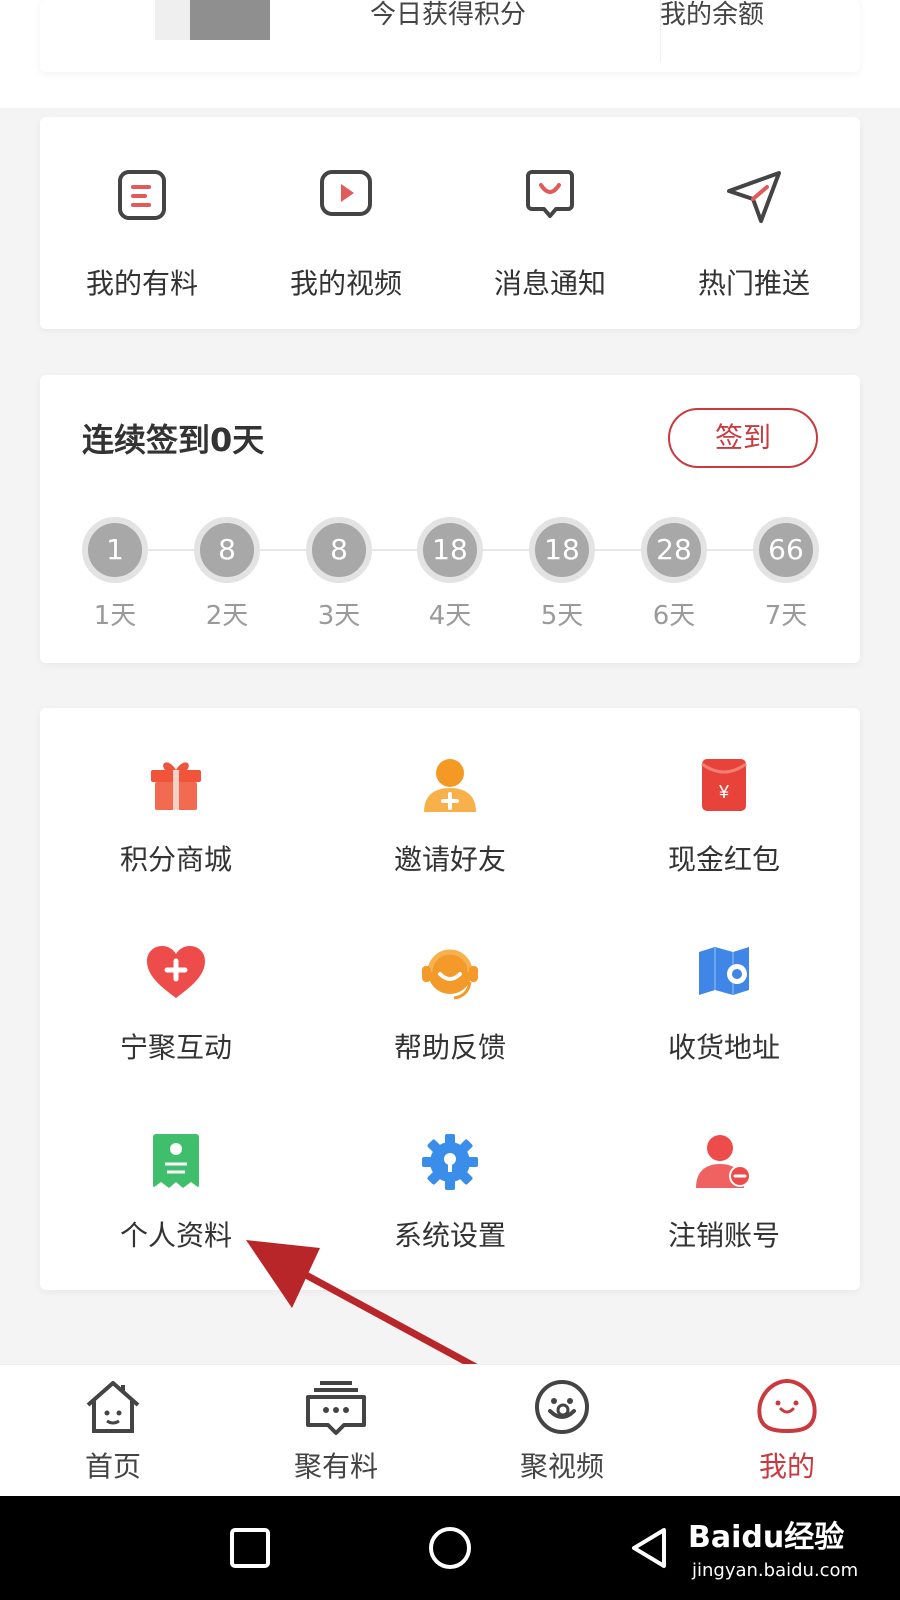 The image size is (900, 1600). What do you see at coordinates (723, 859) in the screenshot?
I see `grid-item-label: 现金红包` at bounding box center [723, 859].